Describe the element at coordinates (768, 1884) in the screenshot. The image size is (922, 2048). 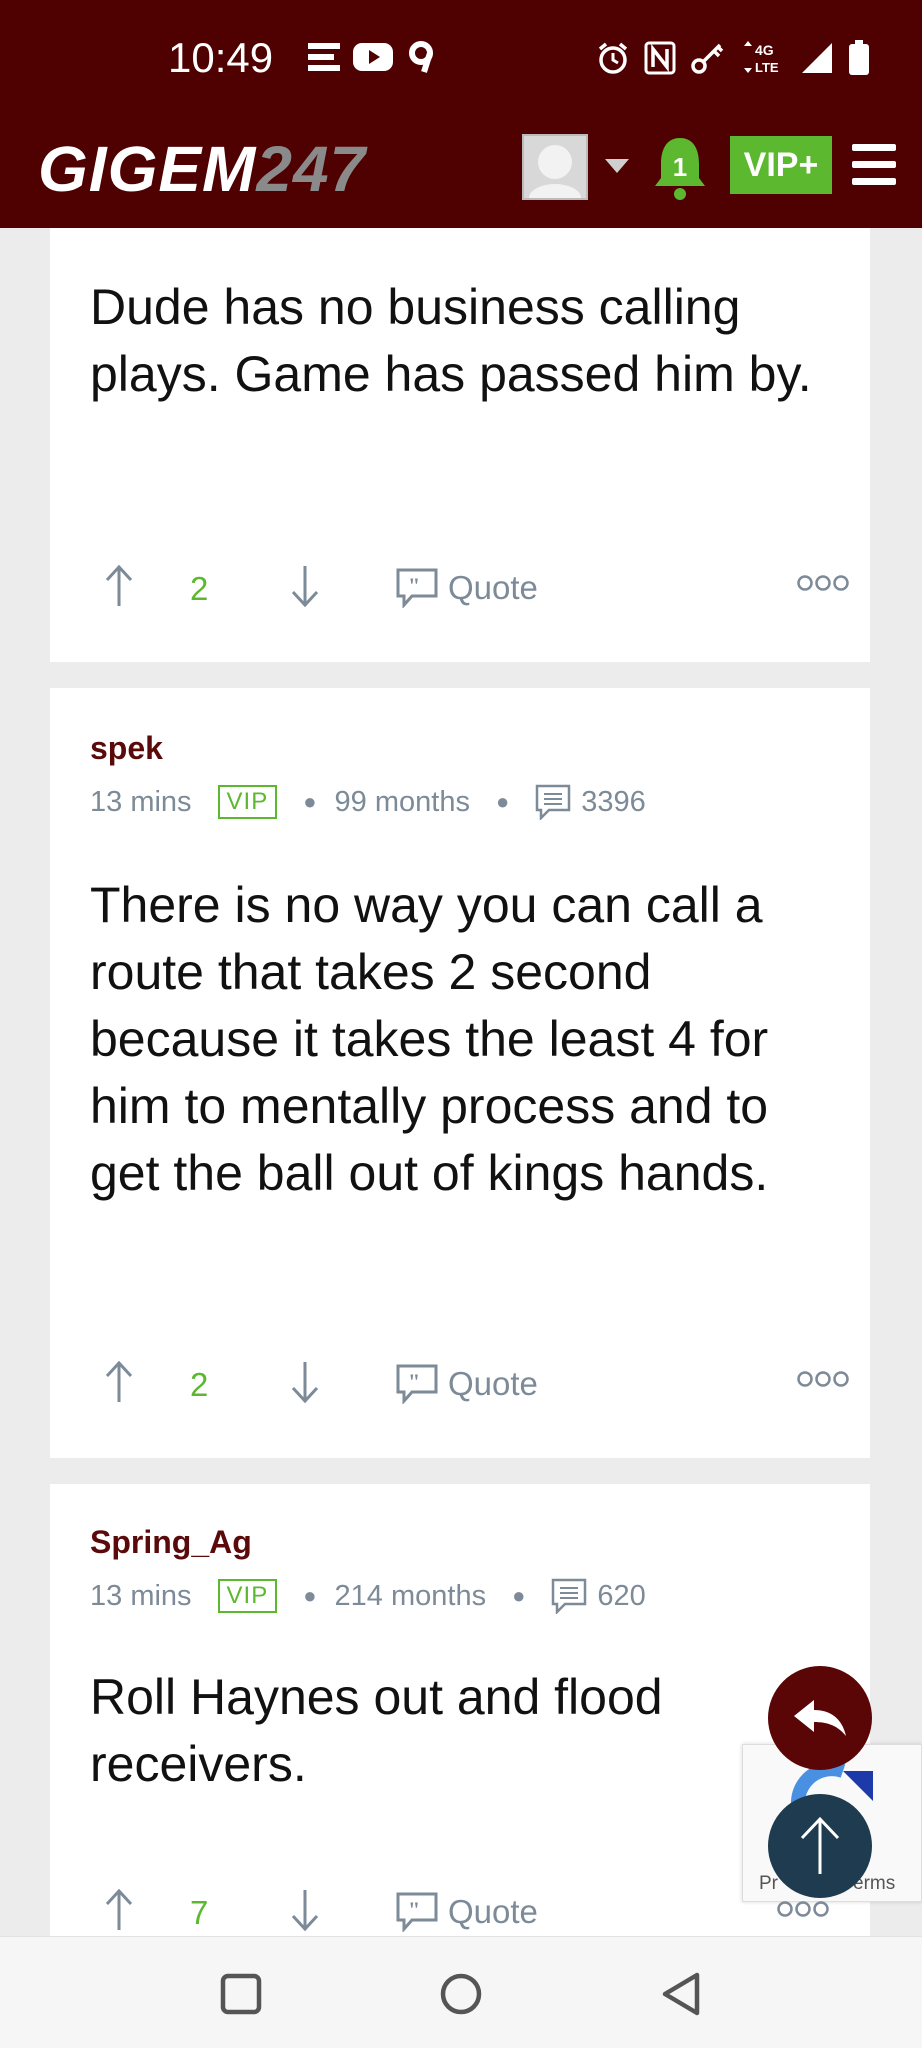
I see `recaptcha-privacy-text: Pr` at that location.